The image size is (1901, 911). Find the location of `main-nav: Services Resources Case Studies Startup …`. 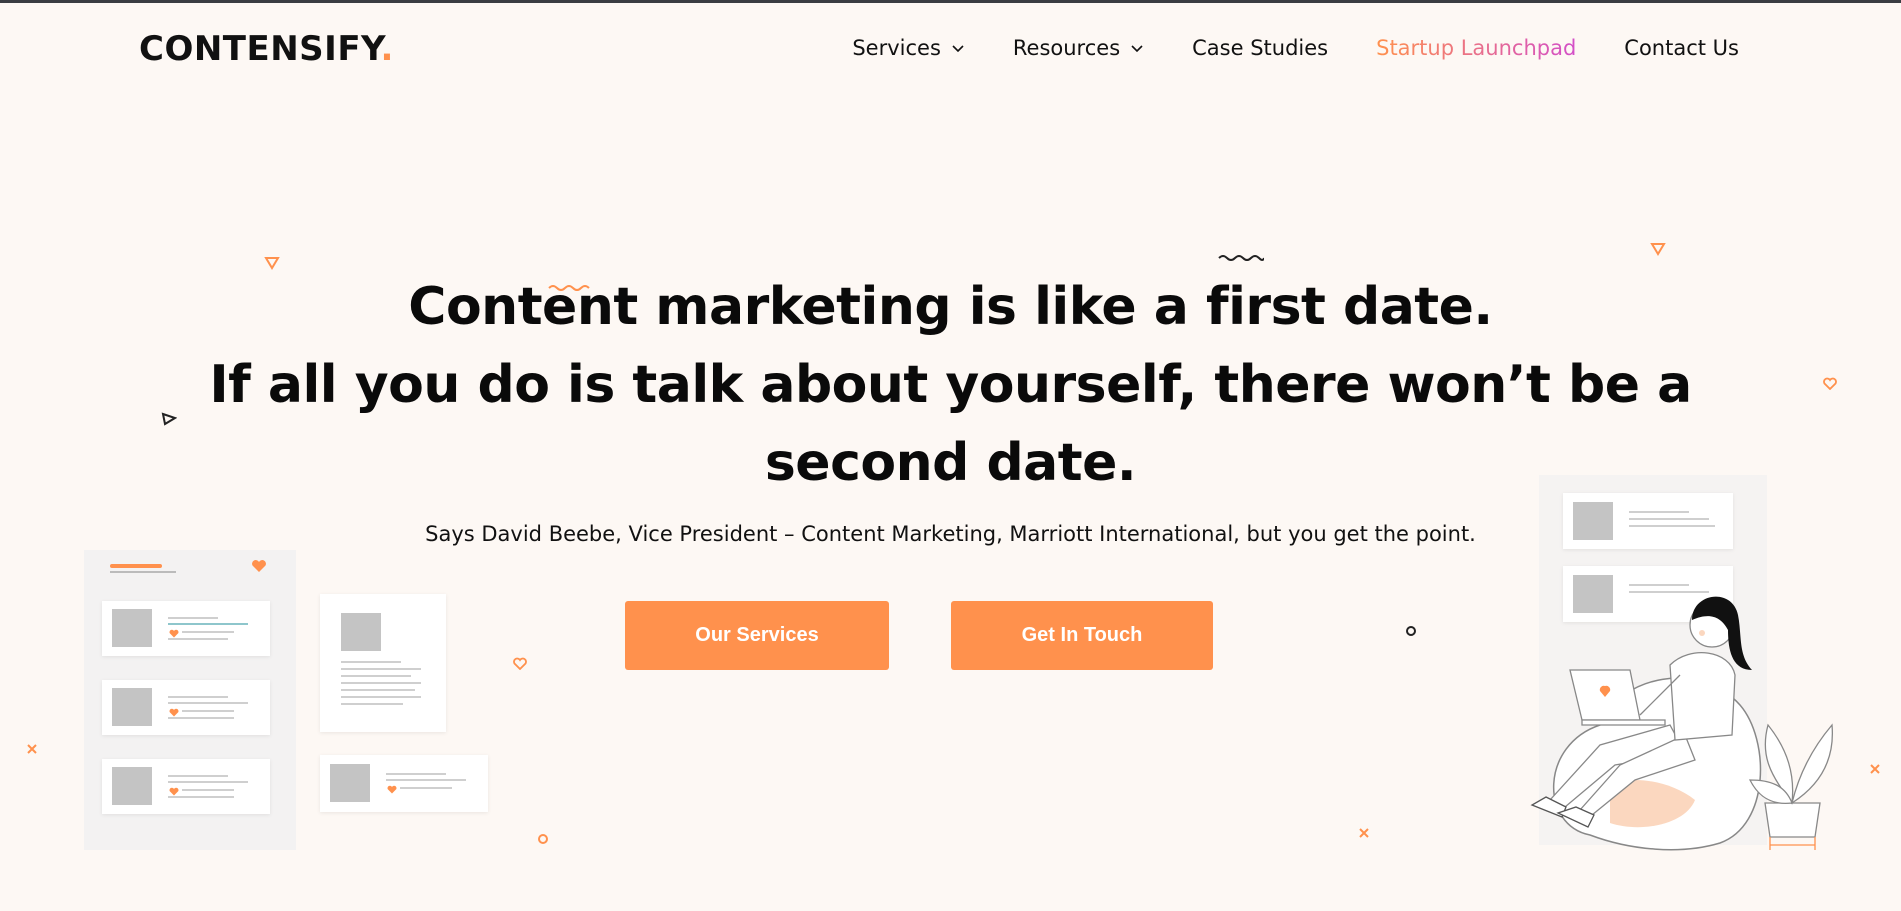

main-nav: Services Resources Case Studies Startup … is located at coordinates (1295, 48).